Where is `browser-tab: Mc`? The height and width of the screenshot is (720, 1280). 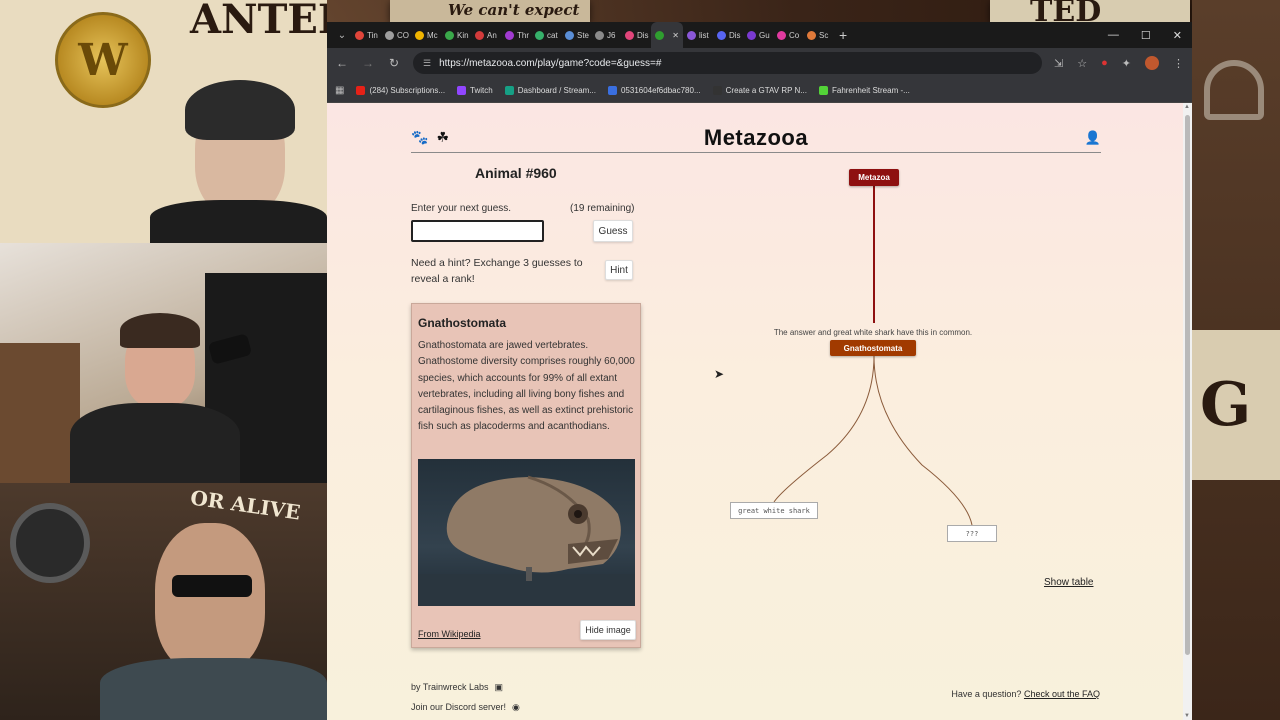 browser-tab: Mc is located at coordinates (426, 35).